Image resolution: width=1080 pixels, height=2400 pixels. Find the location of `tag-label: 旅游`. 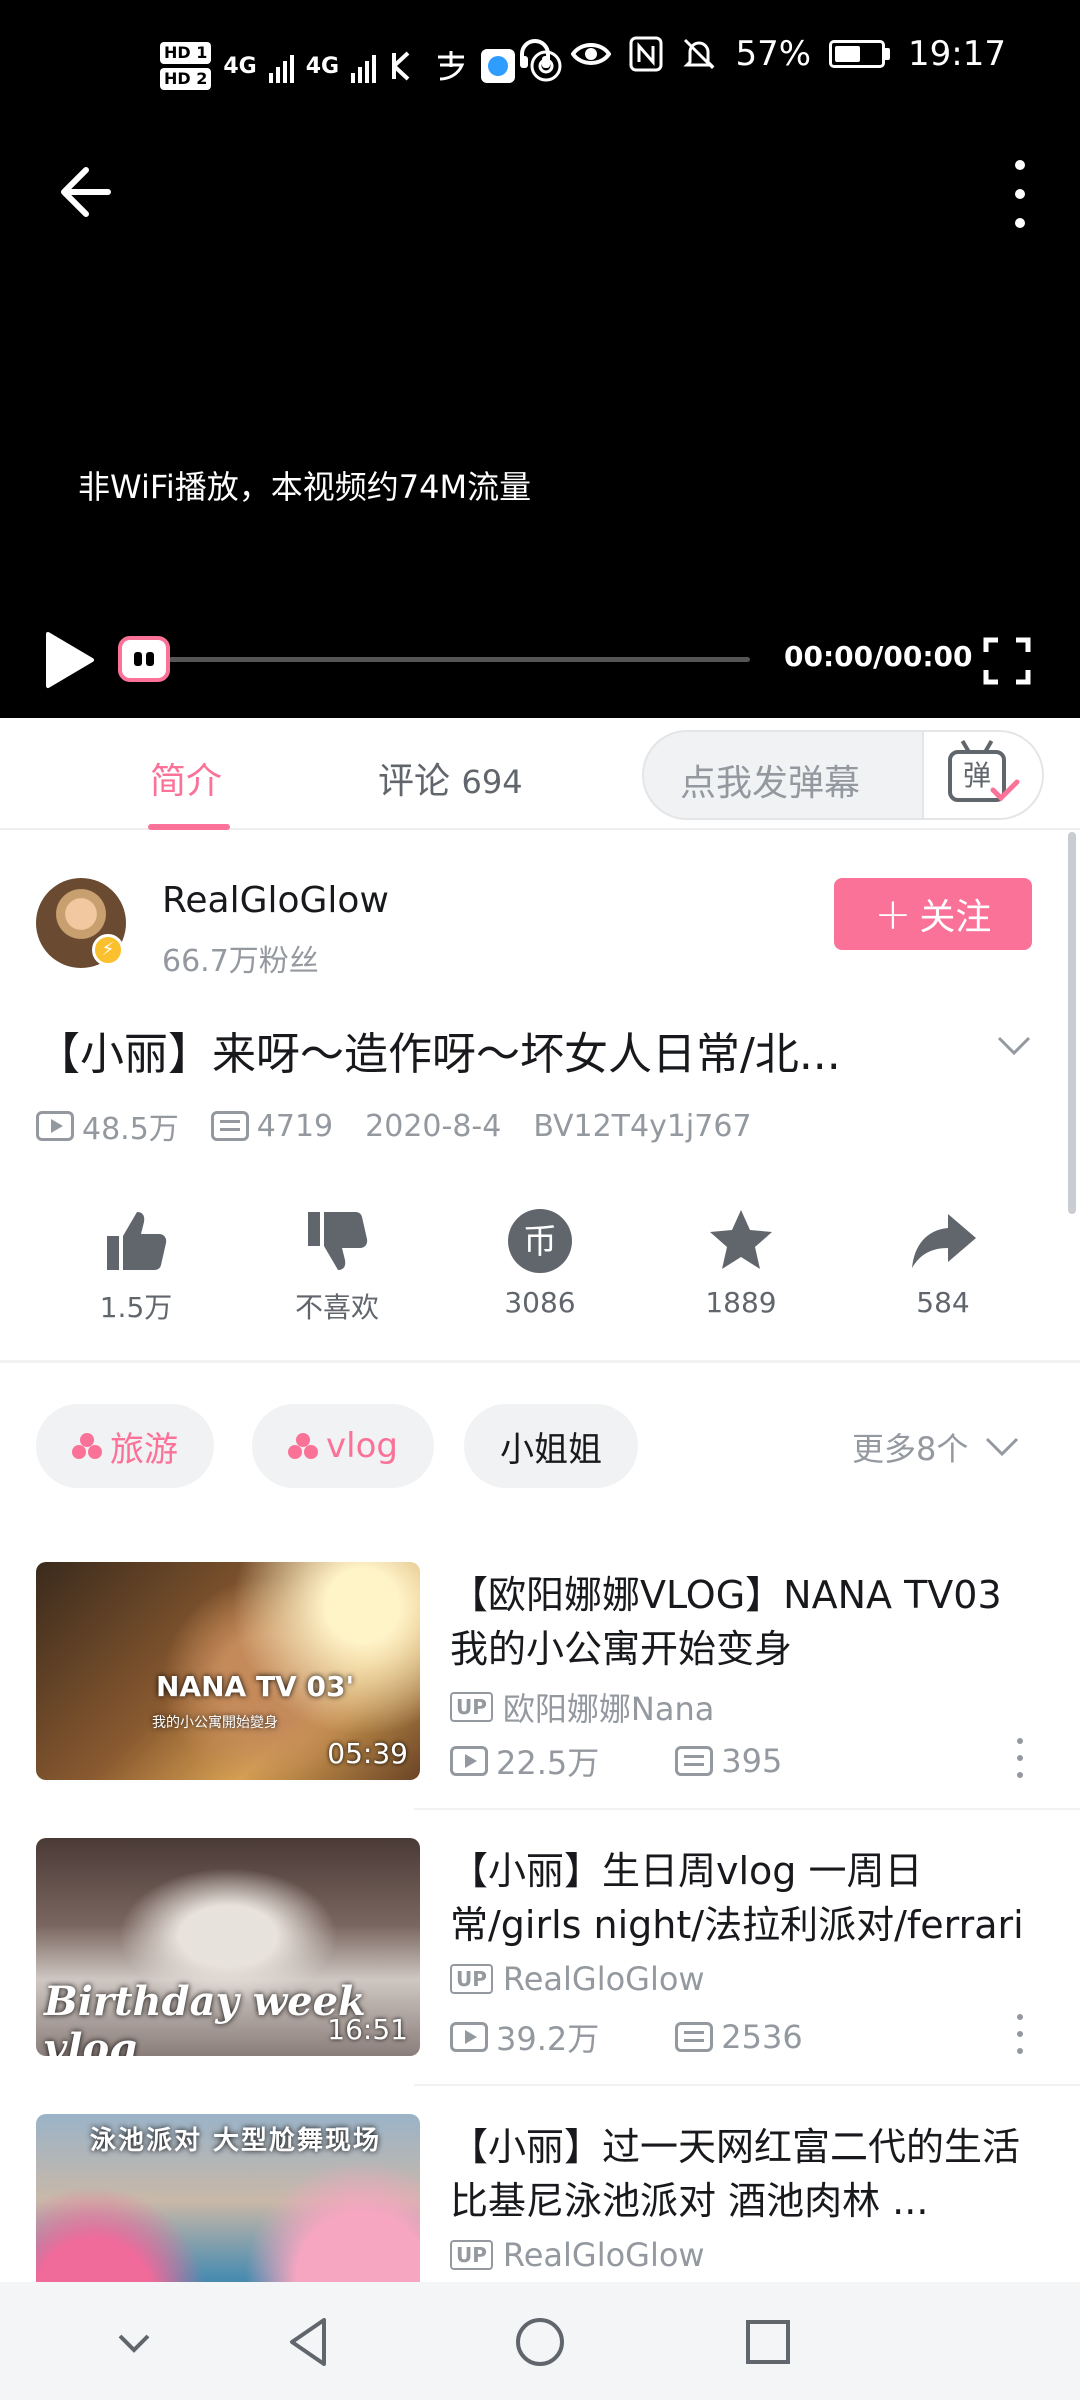

tag-label: 旅游 is located at coordinates (144, 1449).